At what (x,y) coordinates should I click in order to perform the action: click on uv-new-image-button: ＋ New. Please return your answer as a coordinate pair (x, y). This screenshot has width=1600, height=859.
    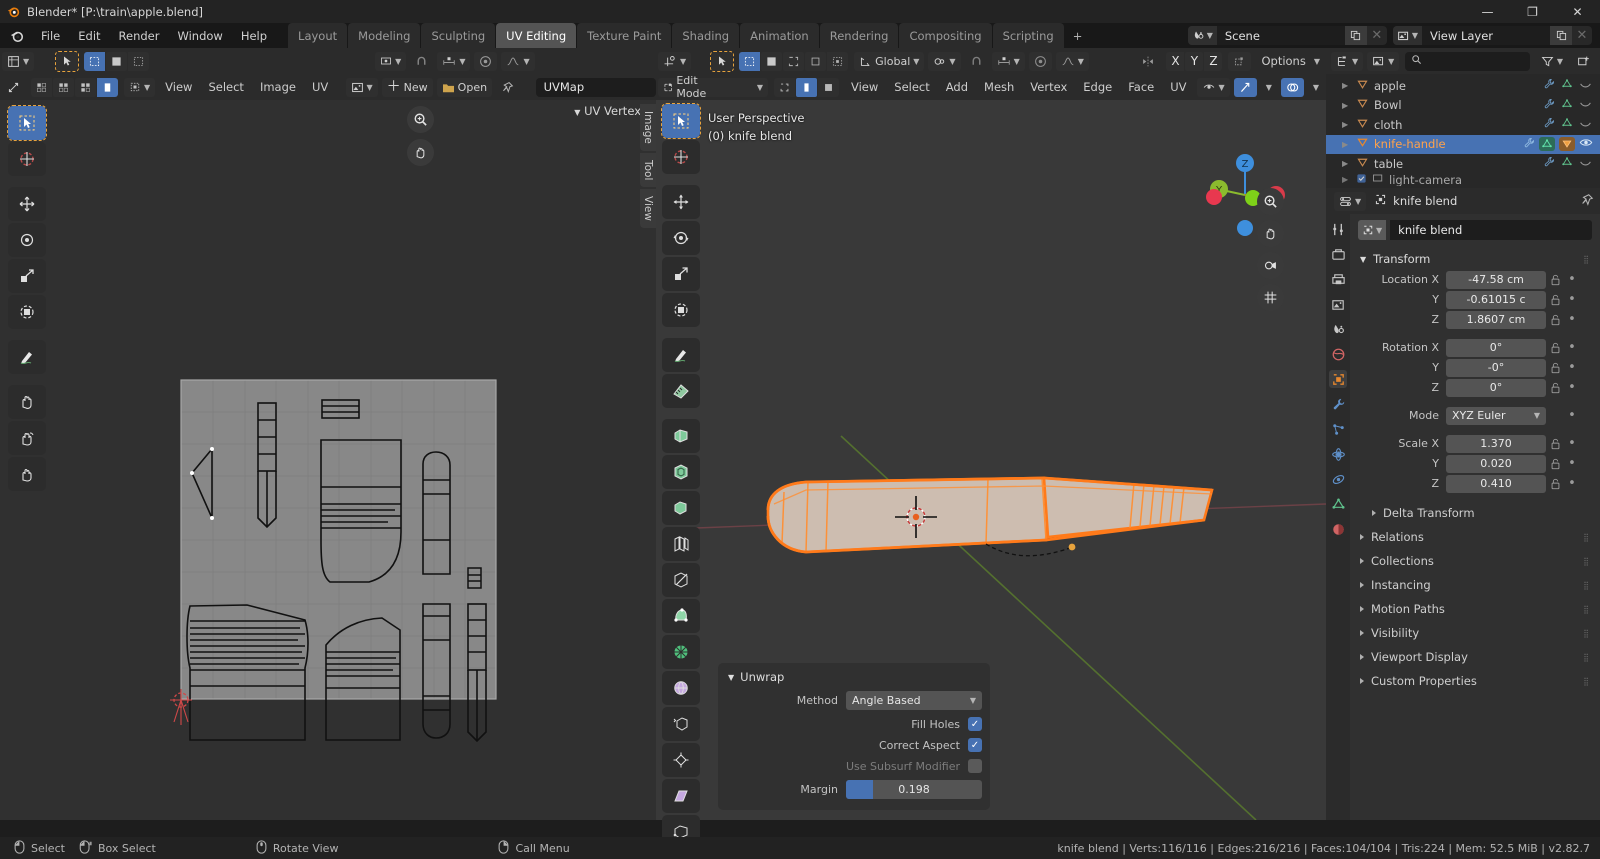
    Looking at the image, I should click on (407, 87).